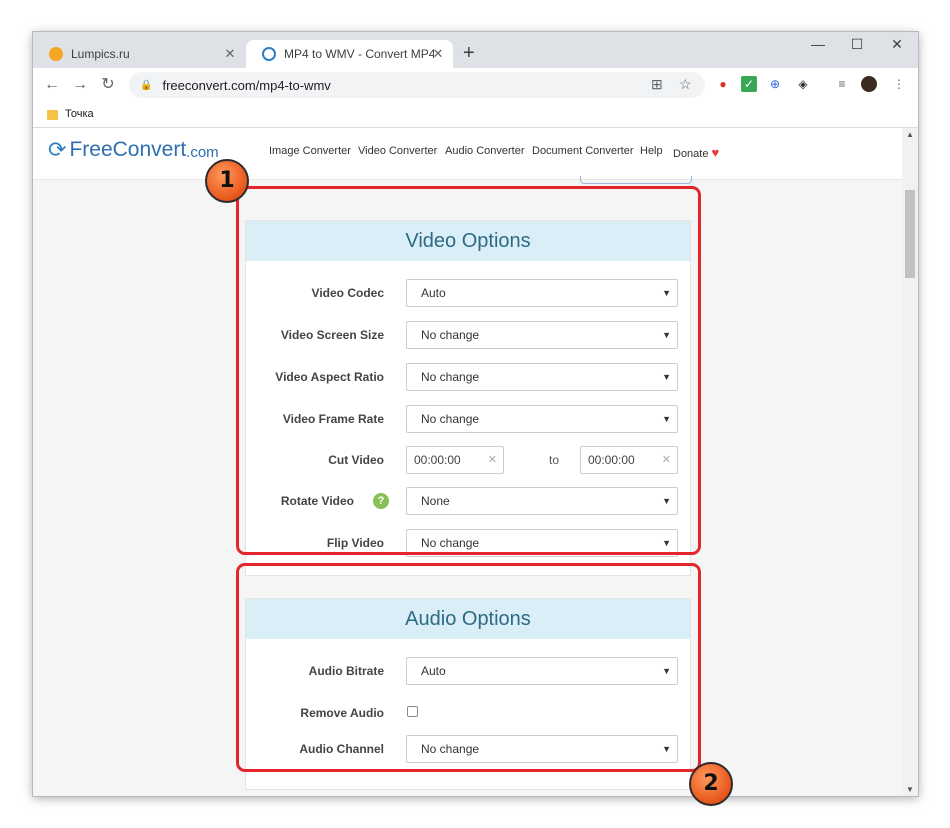 This screenshot has height=828, width=950. Describe the element at coordinates (128, 149) in the screenshot. I see `logo-text: FreeConvert` at that location.